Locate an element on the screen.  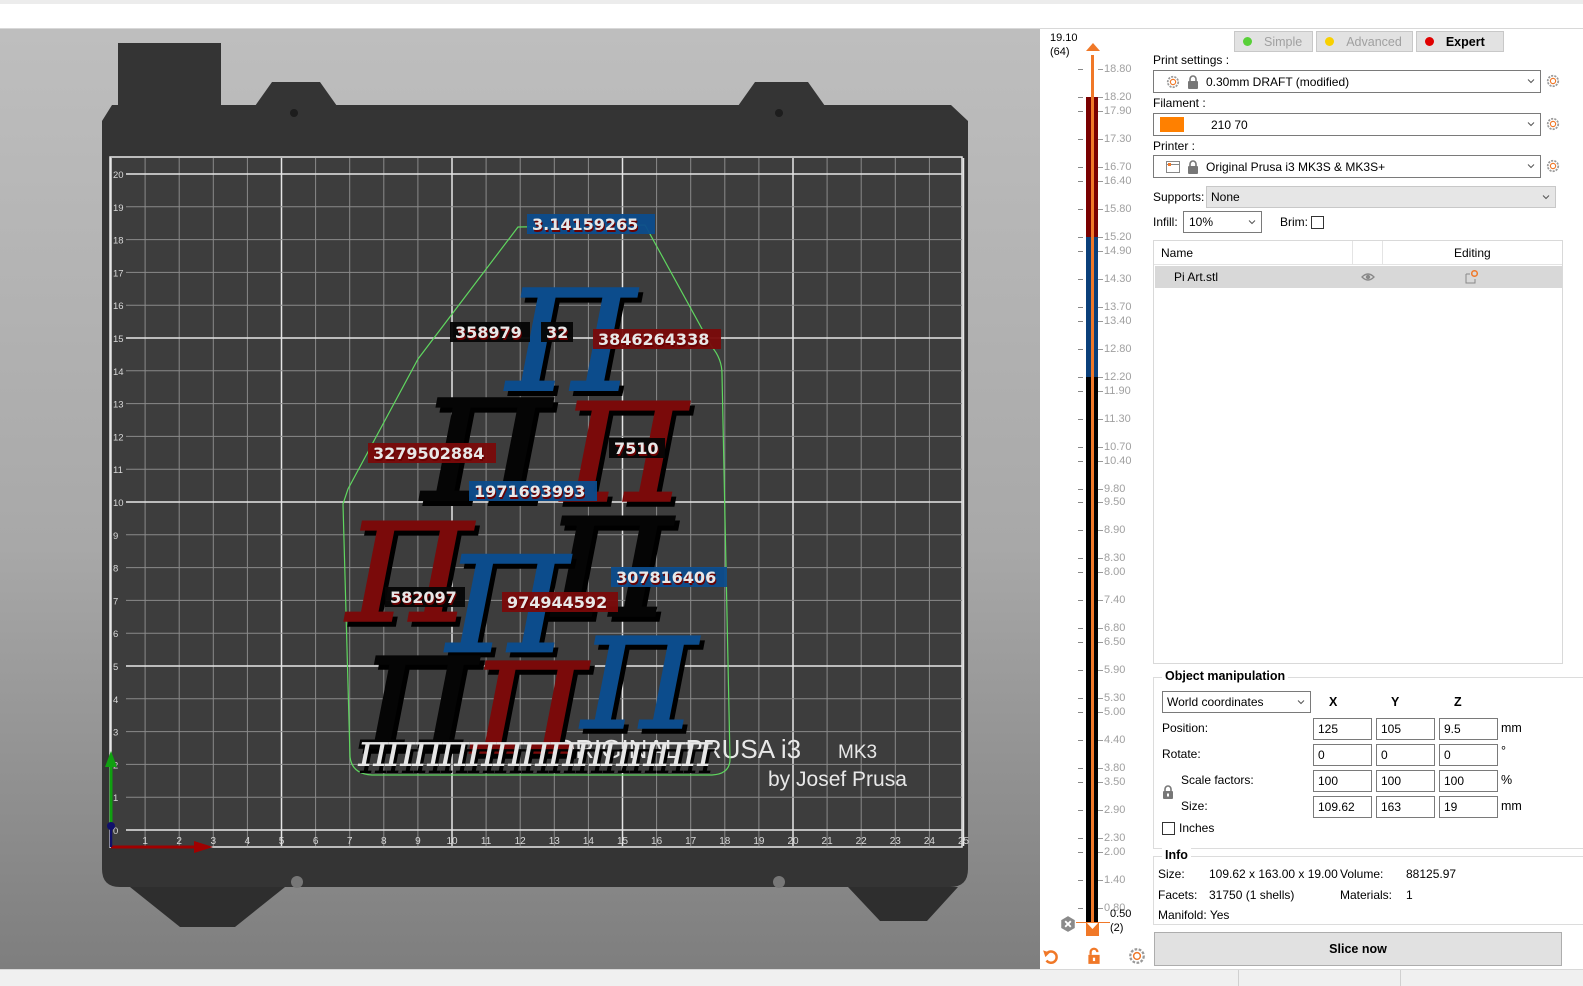
supports-value: None is located at coordinates (1225, 197).